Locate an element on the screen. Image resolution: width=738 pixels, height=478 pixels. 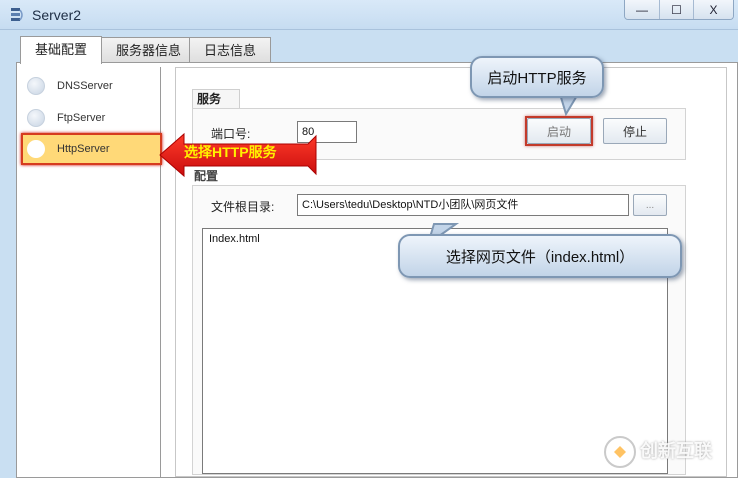
service-group-title: 服务 is located at coordinates (216, 99).